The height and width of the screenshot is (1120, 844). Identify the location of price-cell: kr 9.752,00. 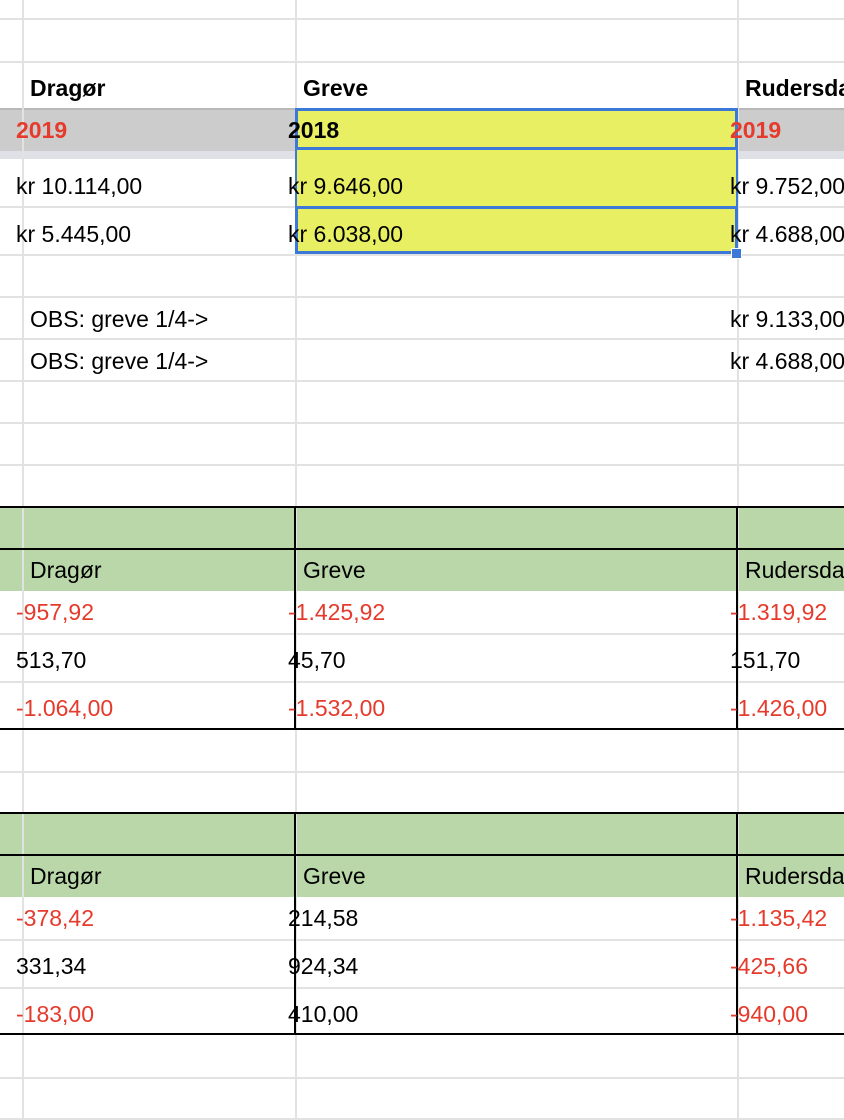
(787, 186).